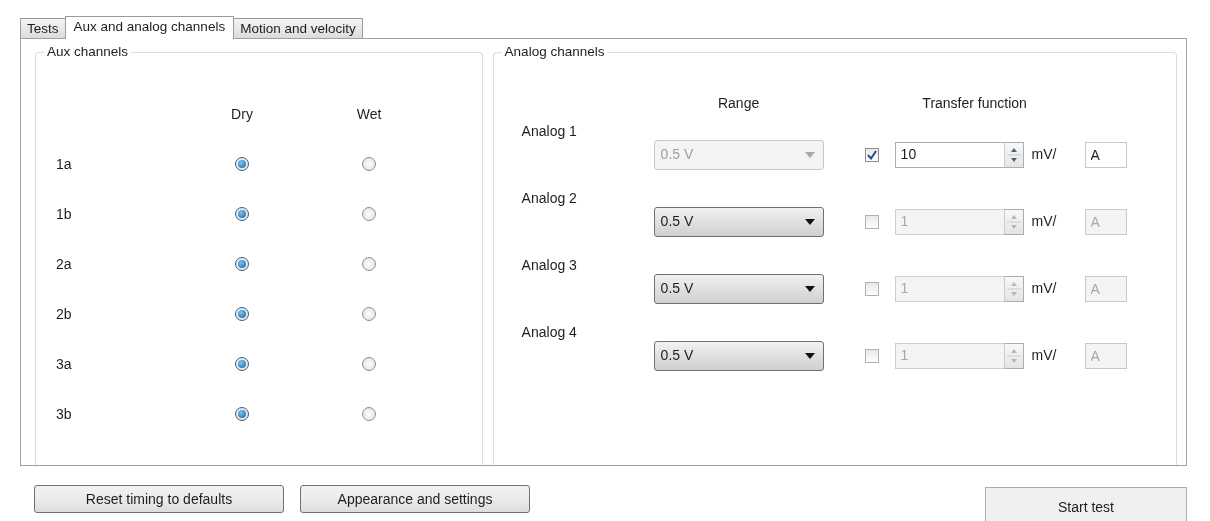 This screenshot has width=1210, height=521. Describe the element at coordinates (43, 28) in the screenshot. I see `tab: Tests` at that location.